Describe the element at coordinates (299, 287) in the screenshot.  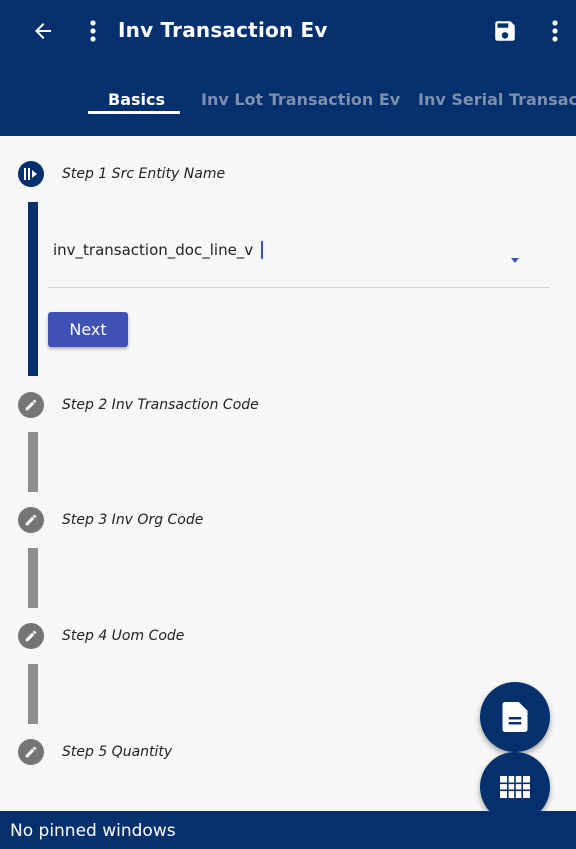
I see `field-underline` at that location.